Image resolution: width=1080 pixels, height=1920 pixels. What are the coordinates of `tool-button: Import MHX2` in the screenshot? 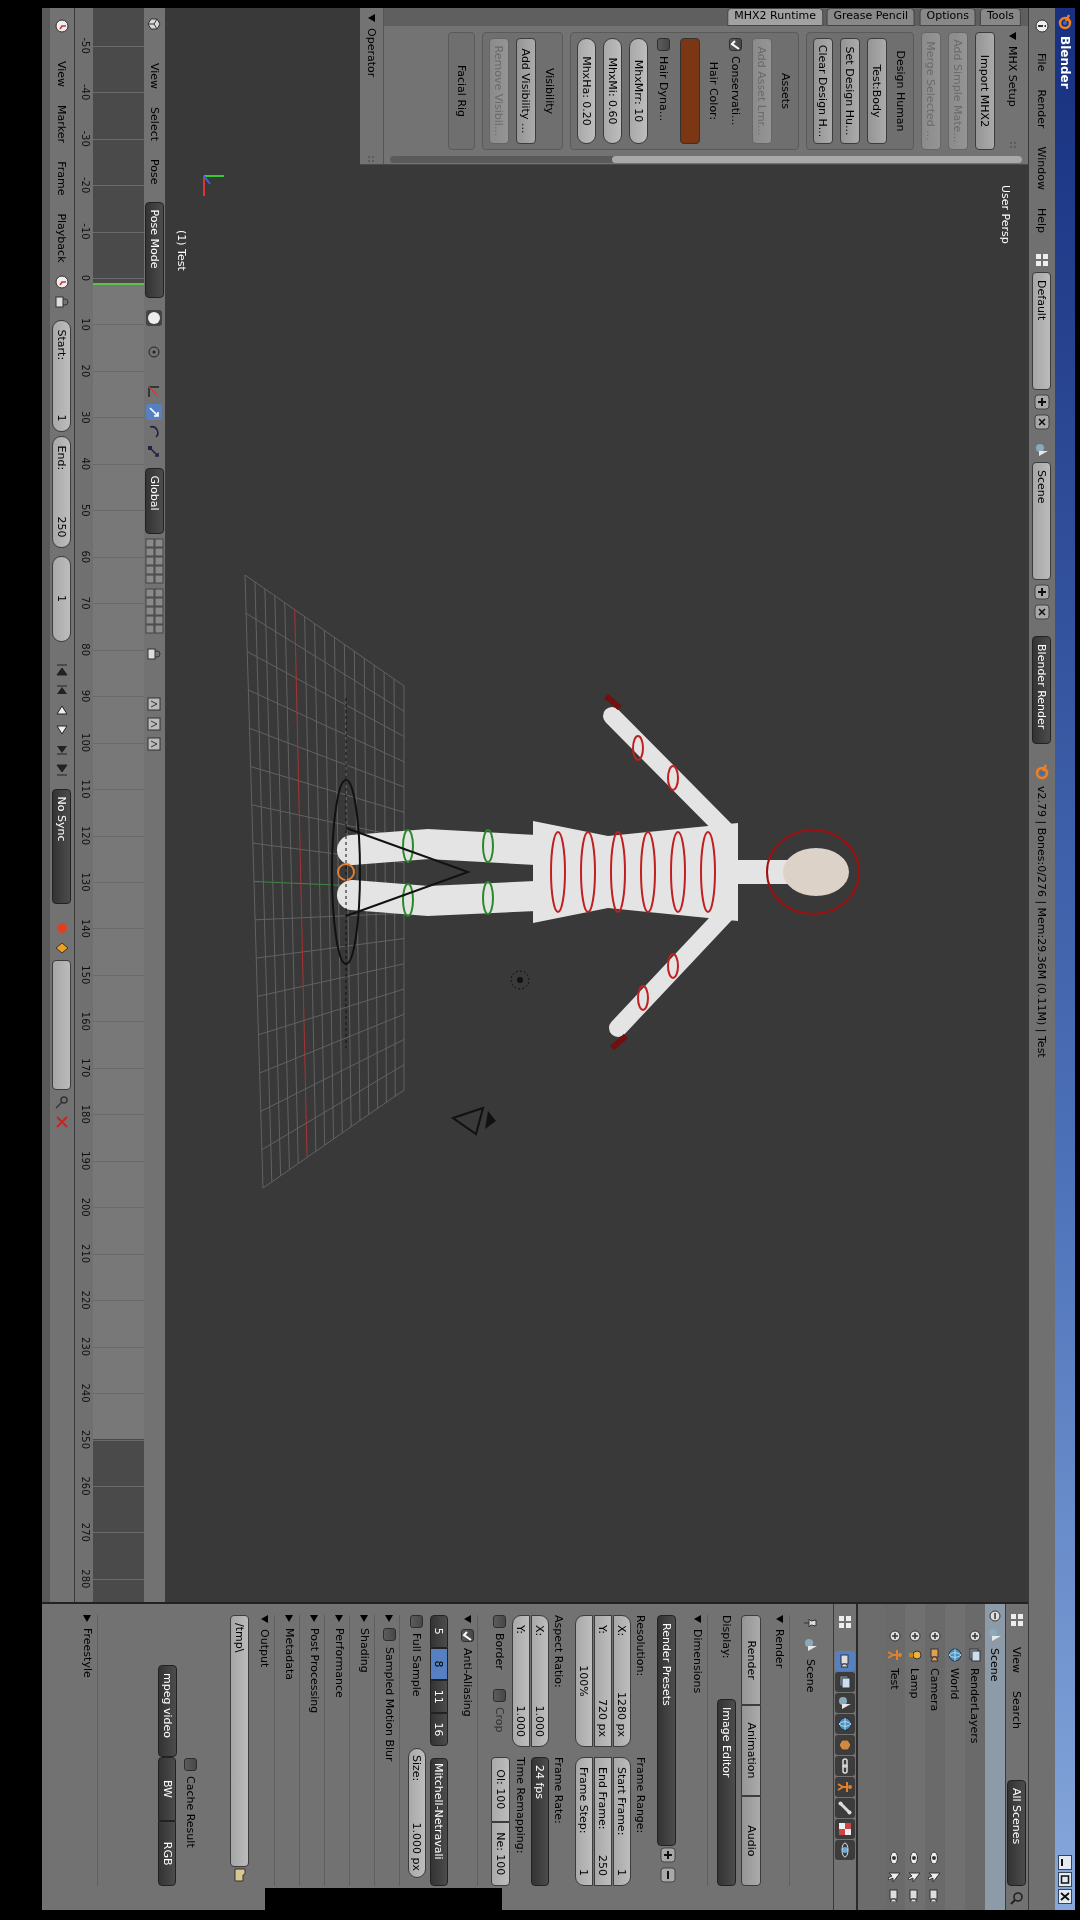 It's located at (985, 91).